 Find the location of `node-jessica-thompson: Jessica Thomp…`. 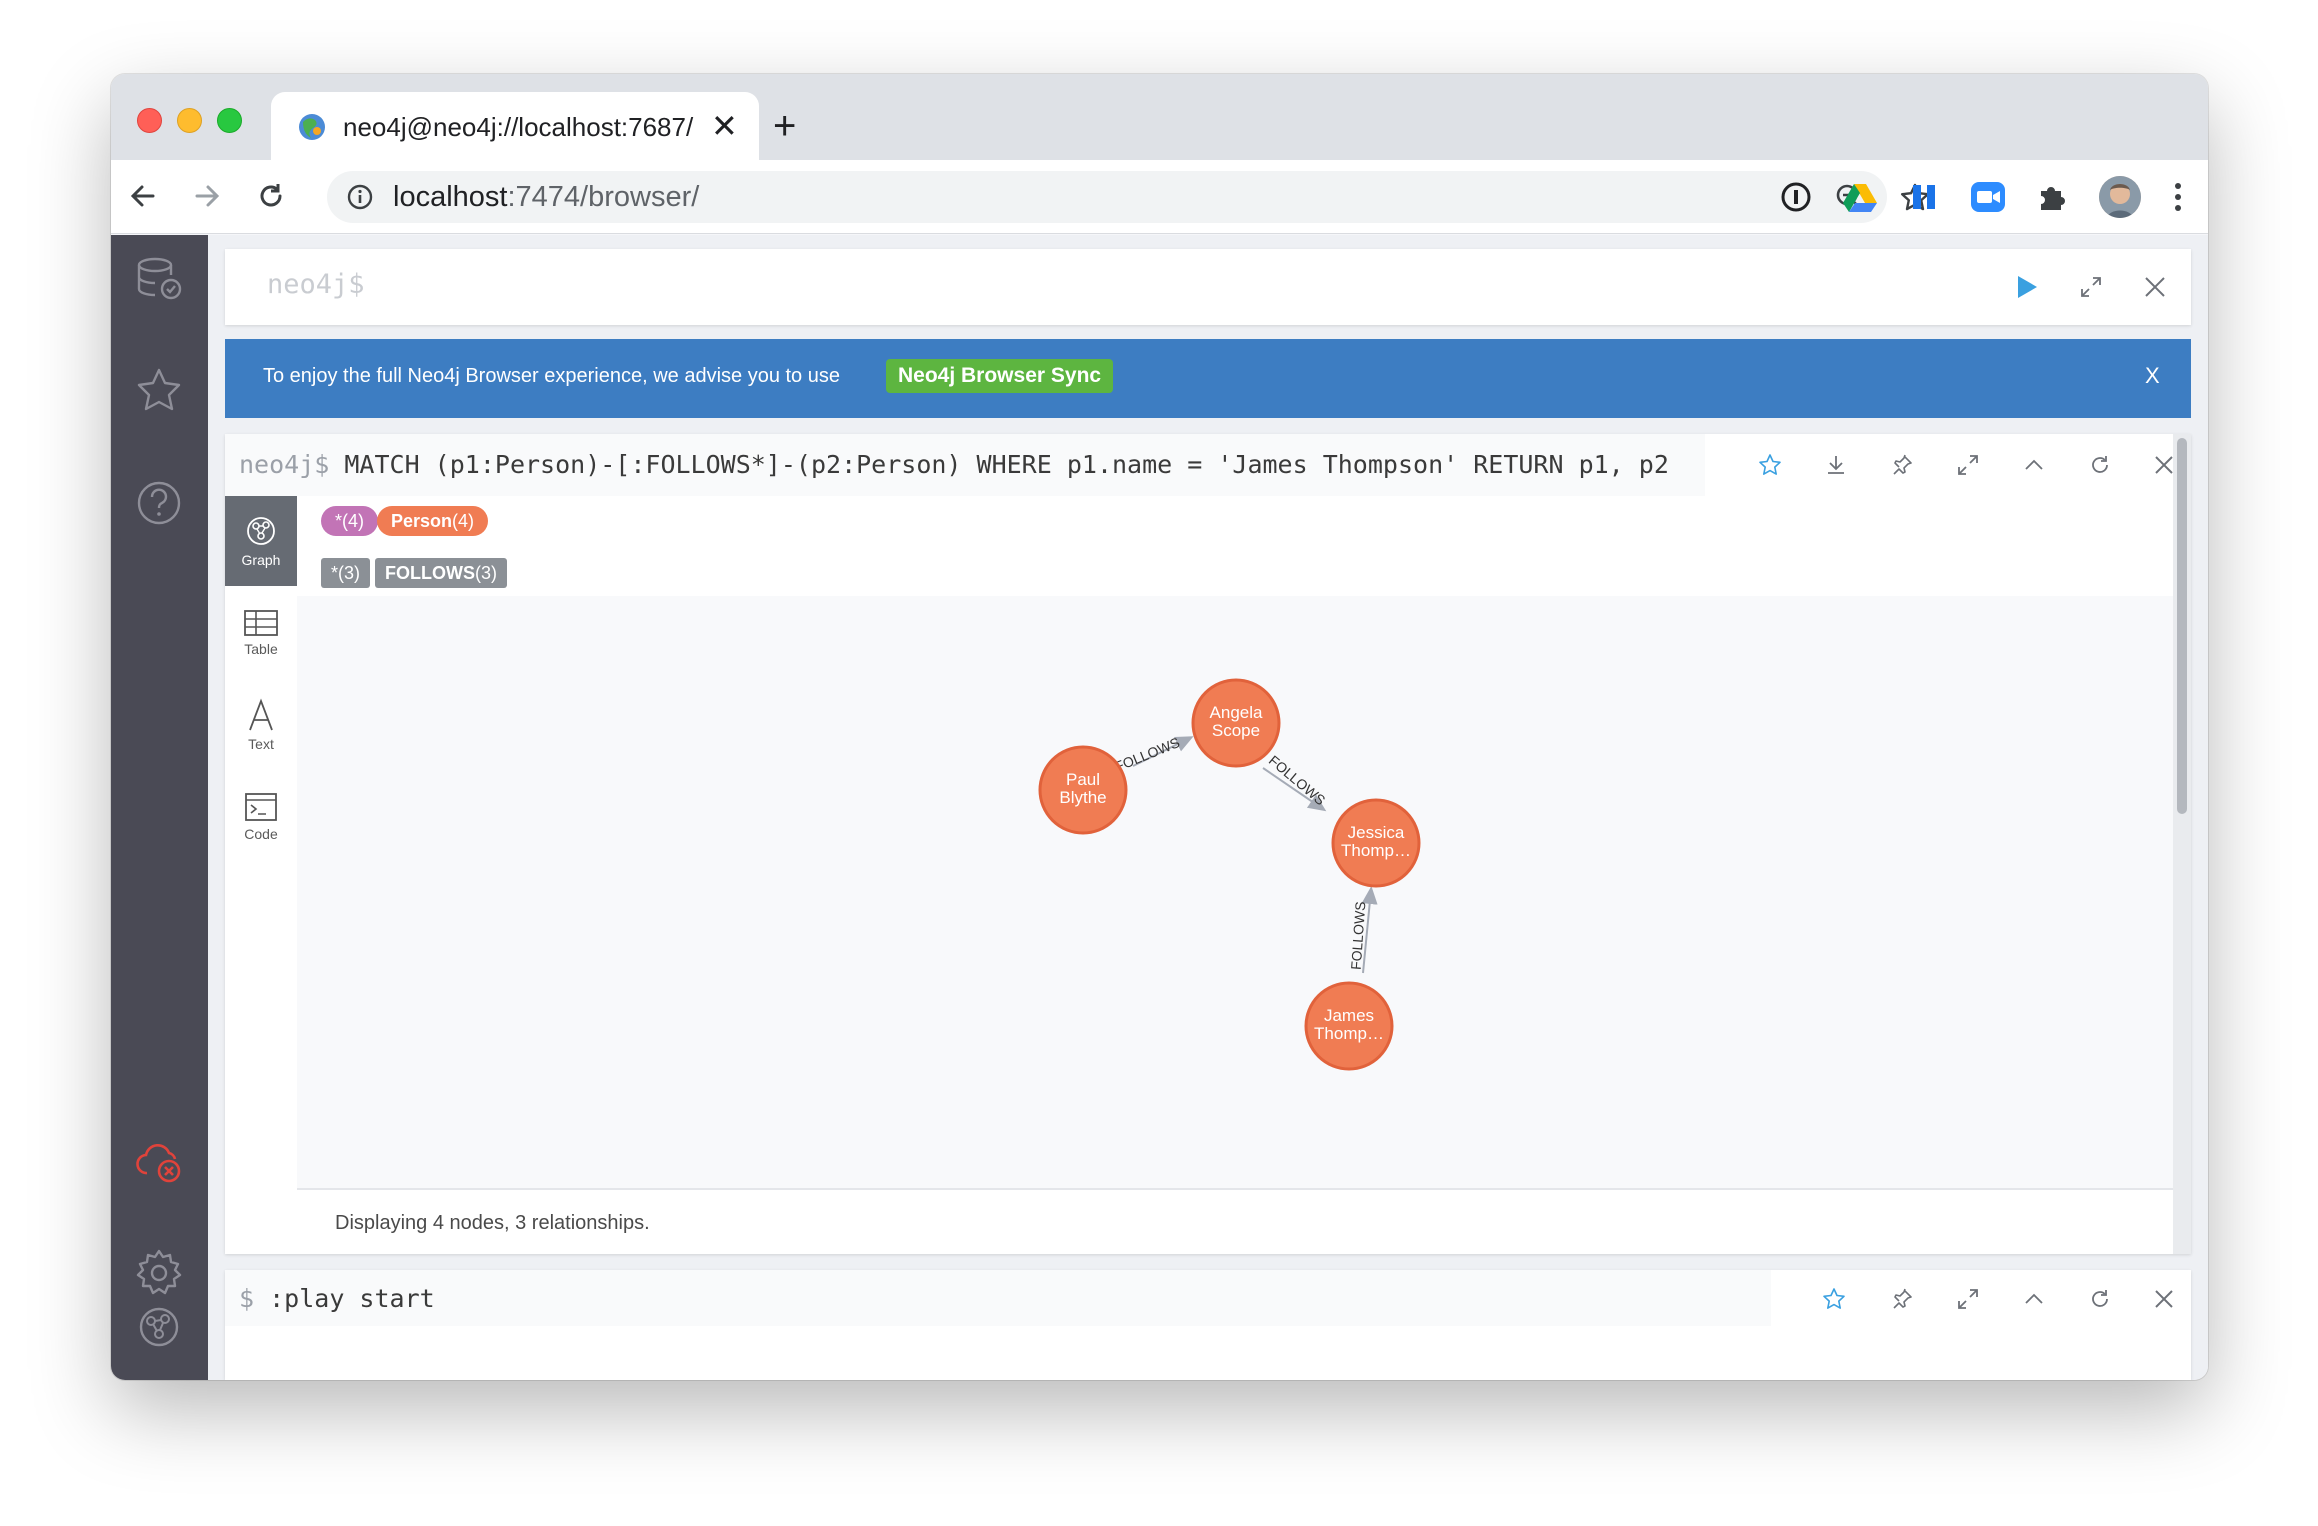

node-jessica-thompson: Jessica Thomp… is located at coordinates (1376, 843).